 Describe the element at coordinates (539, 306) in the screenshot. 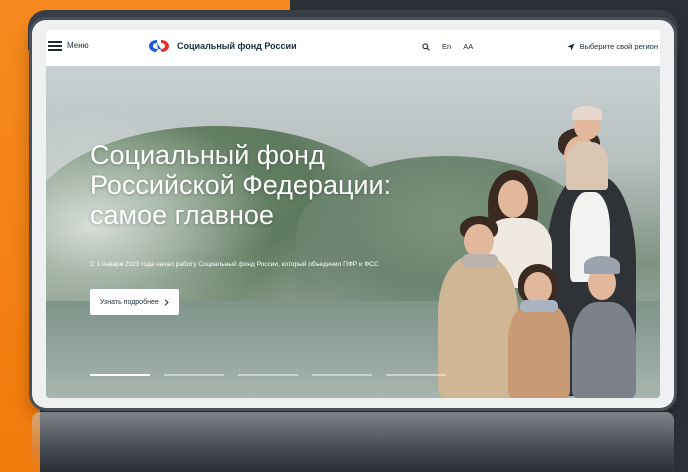

I see `girl-scarf` at that location.